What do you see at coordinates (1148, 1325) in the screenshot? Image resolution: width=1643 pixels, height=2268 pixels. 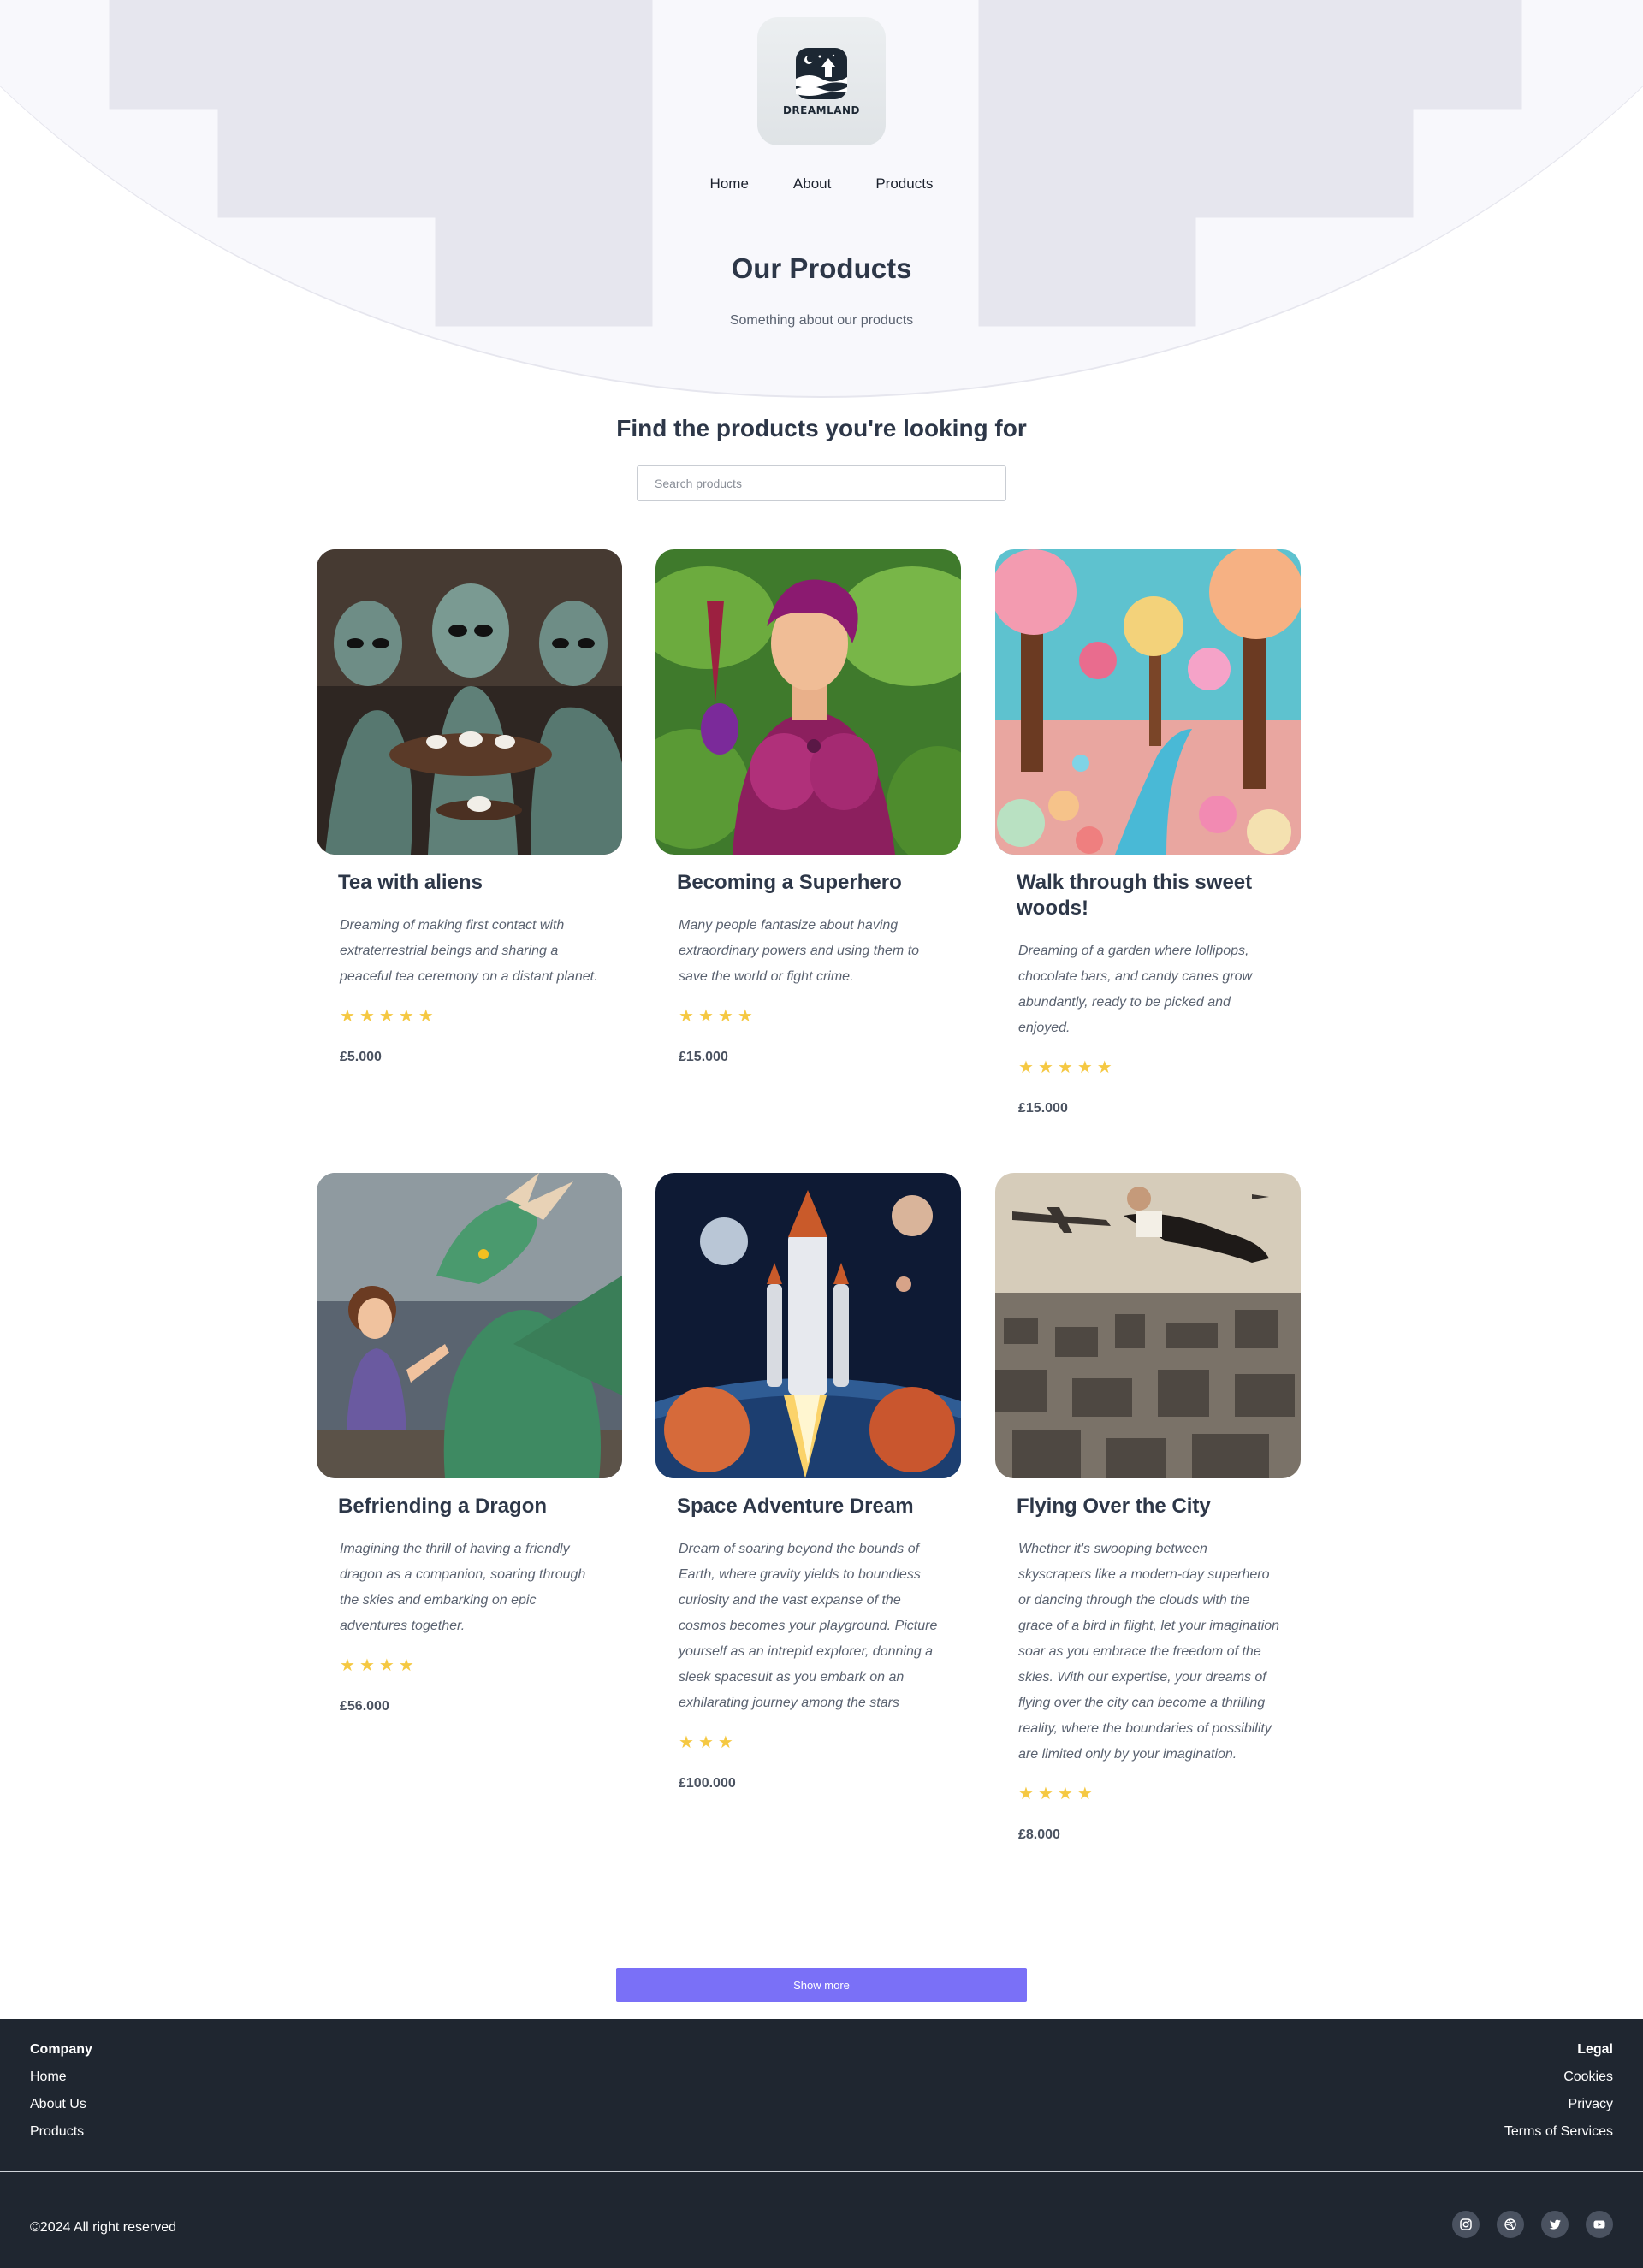 I see `man-flying-over-city-image` at bounding box center [1148, 1325].